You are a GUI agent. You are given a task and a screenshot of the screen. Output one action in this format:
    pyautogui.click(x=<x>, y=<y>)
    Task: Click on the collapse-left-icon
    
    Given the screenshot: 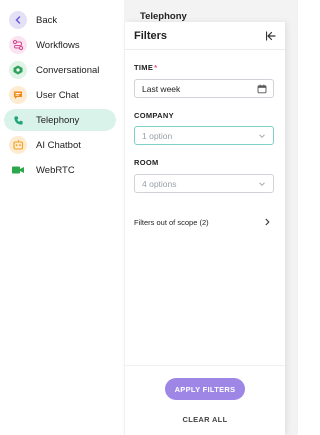 What is the action you would take?
    pyautogui.click(x=271, y=36)
    